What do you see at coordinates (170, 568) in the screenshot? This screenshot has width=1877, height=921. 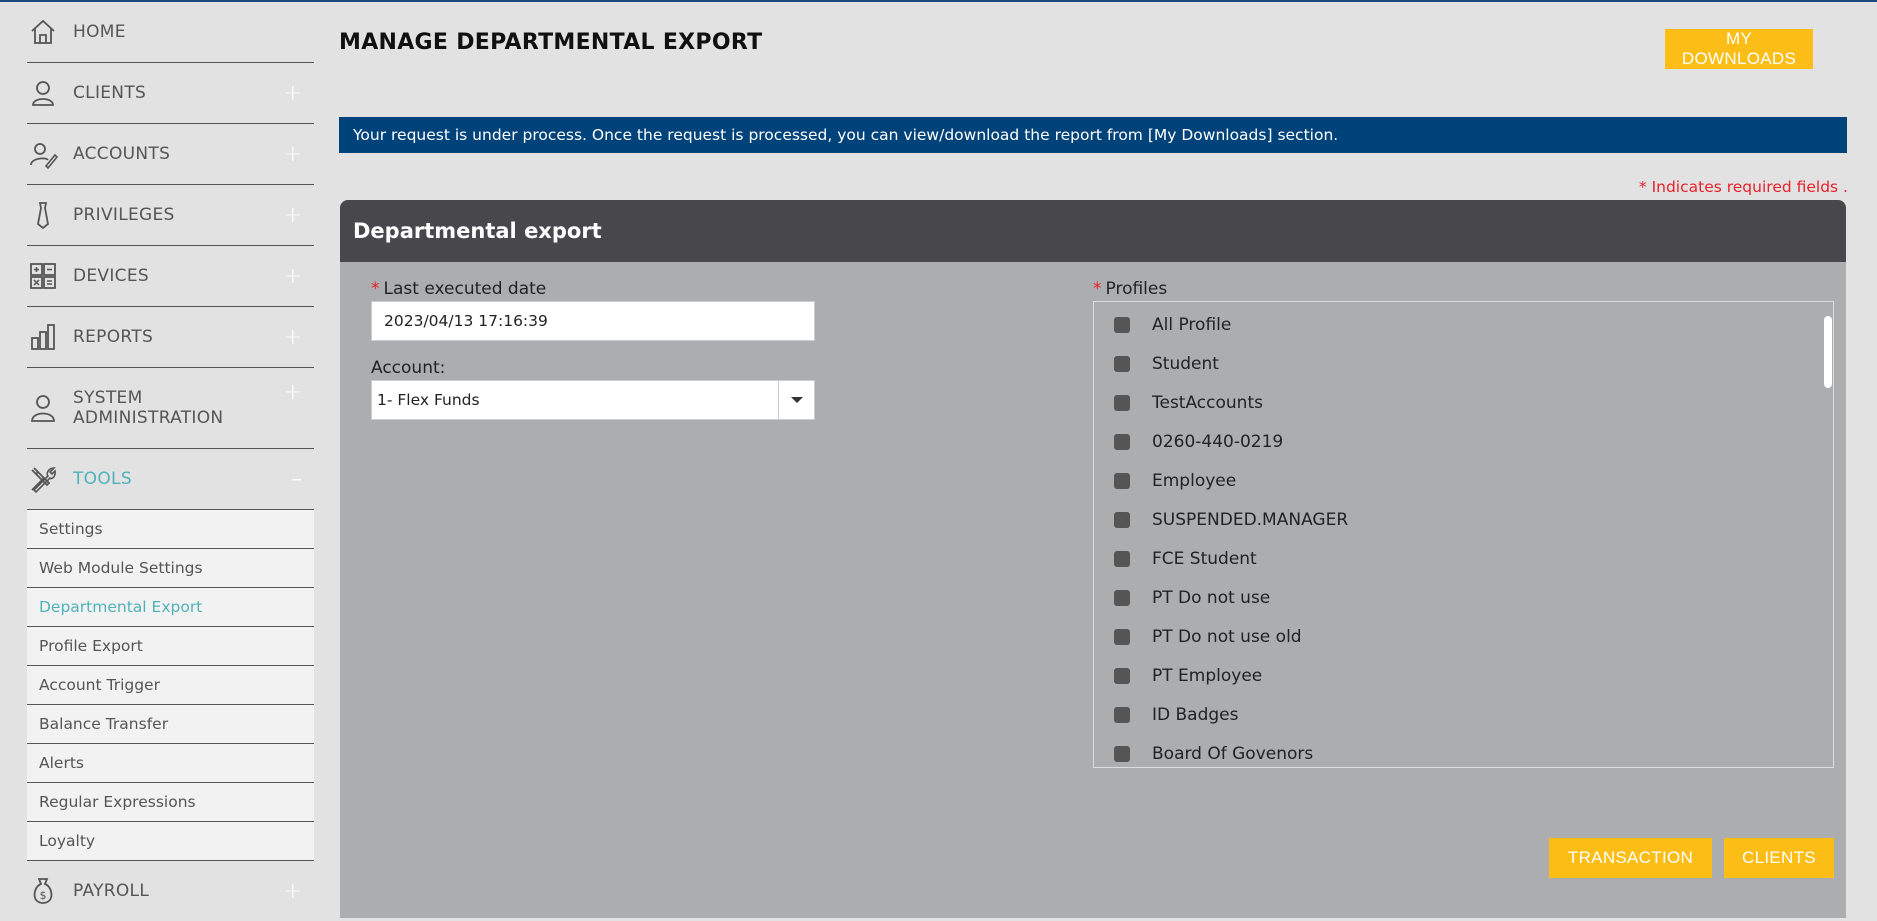 I see `subnav-web-module-settings: Web Module Settings` at bounding box center [170, 568].